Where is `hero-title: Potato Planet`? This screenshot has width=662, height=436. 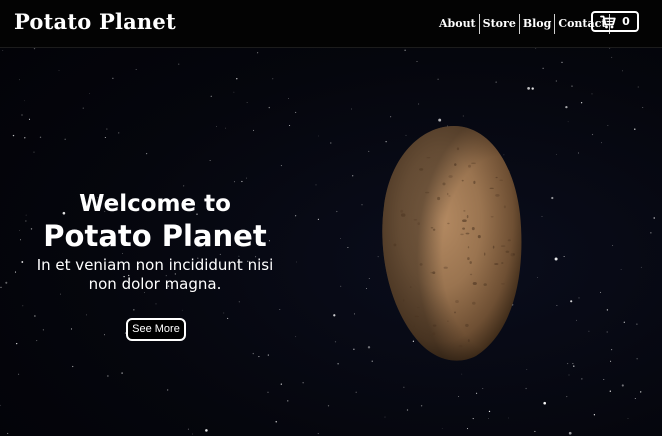 hero-title: Potato Planet is located at coordinates (155, 236).